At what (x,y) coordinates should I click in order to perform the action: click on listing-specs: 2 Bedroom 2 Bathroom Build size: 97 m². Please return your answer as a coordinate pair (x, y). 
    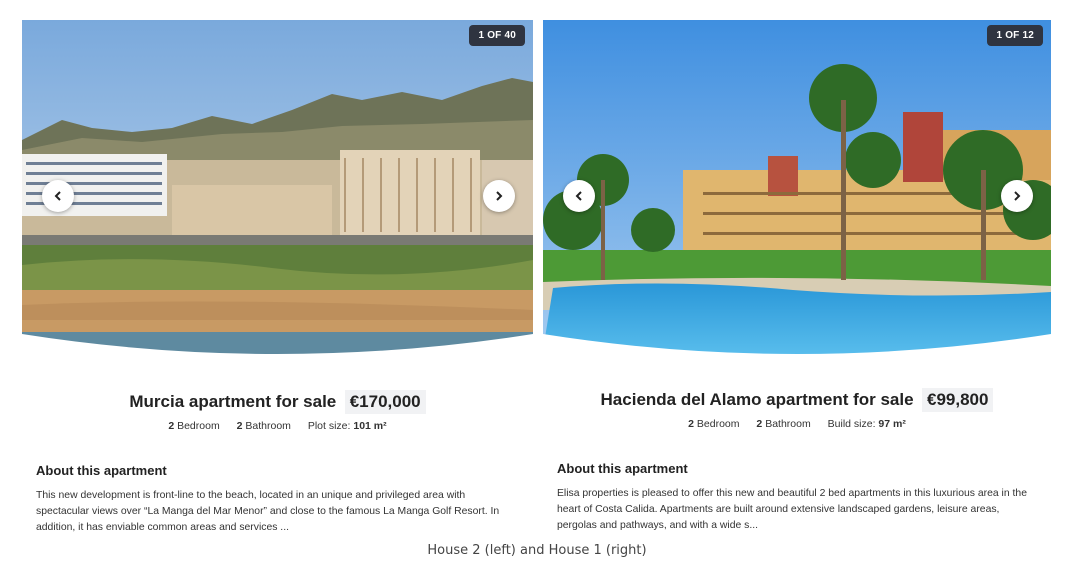
    Looking at the image, I should click on (797, 424).